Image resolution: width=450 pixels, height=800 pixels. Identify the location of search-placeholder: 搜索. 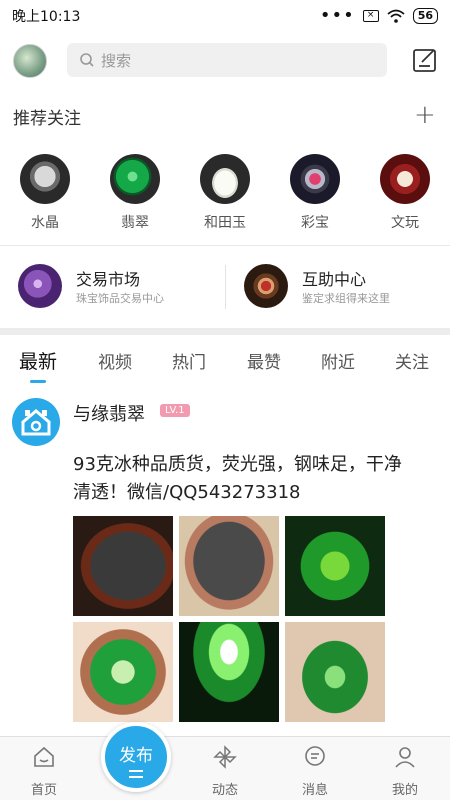
(116, 60).